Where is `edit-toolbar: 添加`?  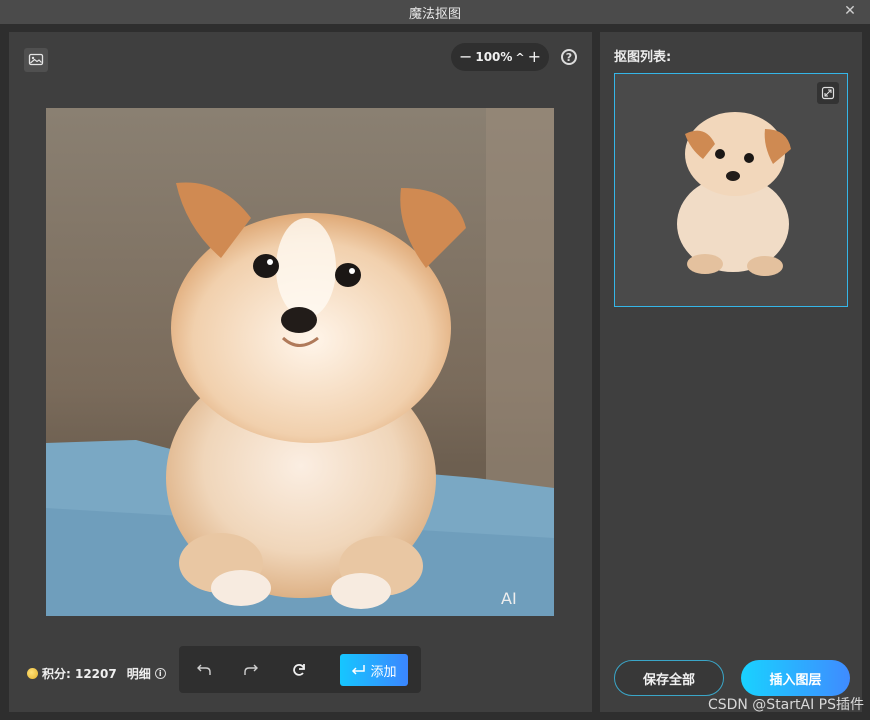
edit-toolbar: 添加 is located at coordinates (300, 669).